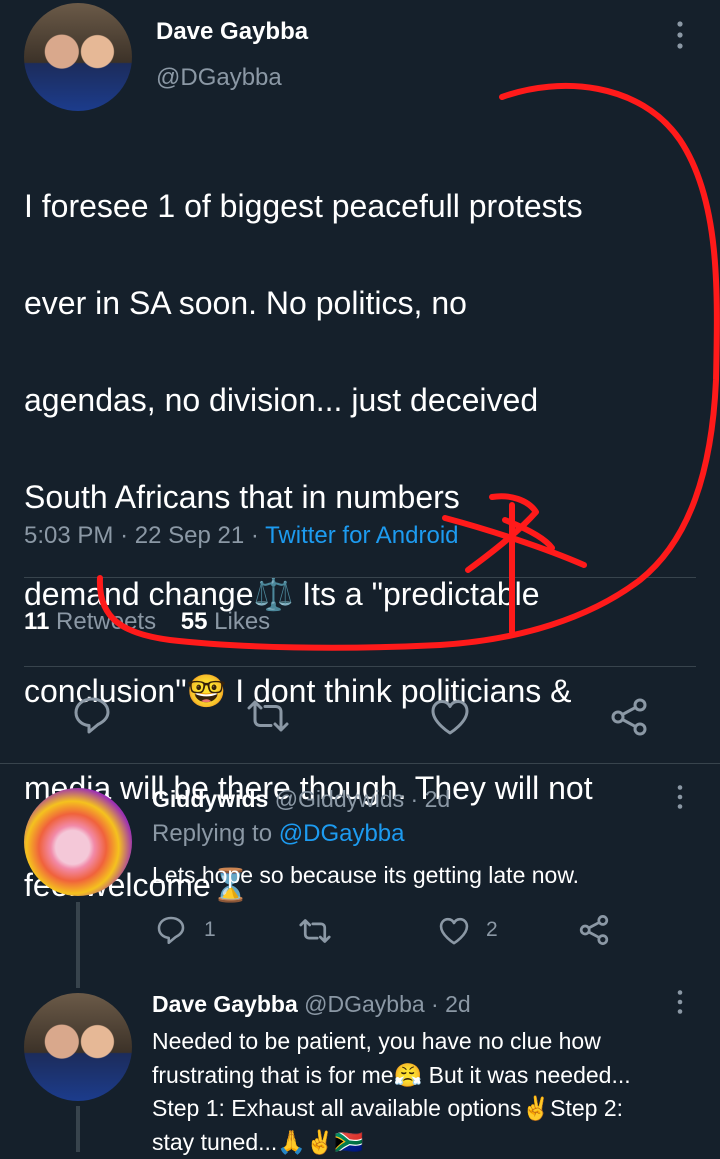  What do you see at coordinates (219, 78) in the screenshot?
I see `author-handle: @DGaybba` at bounding box center [219, 78].